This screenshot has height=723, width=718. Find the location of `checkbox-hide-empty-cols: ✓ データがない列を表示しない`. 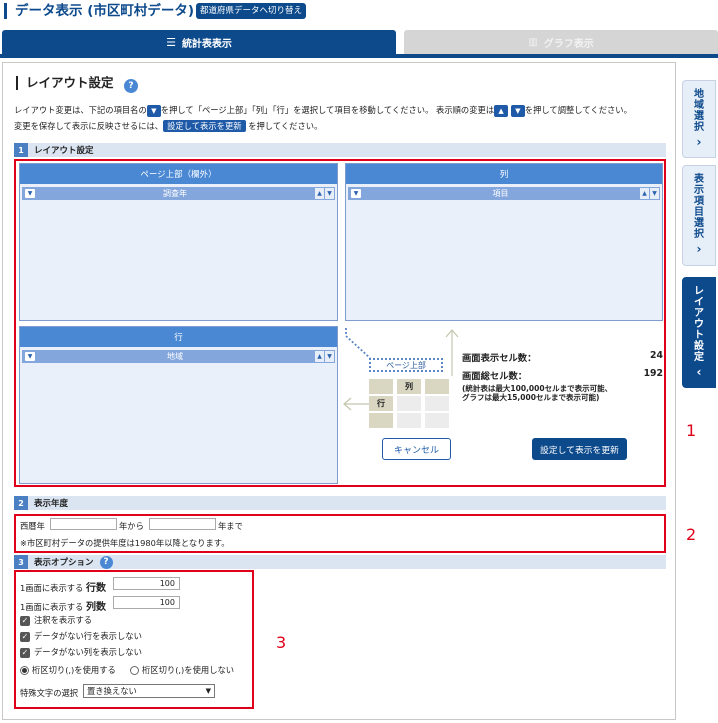

checkbox-hide-empty-cols: ✓ データがない列を表示しない is located at coordinates (81, 652).